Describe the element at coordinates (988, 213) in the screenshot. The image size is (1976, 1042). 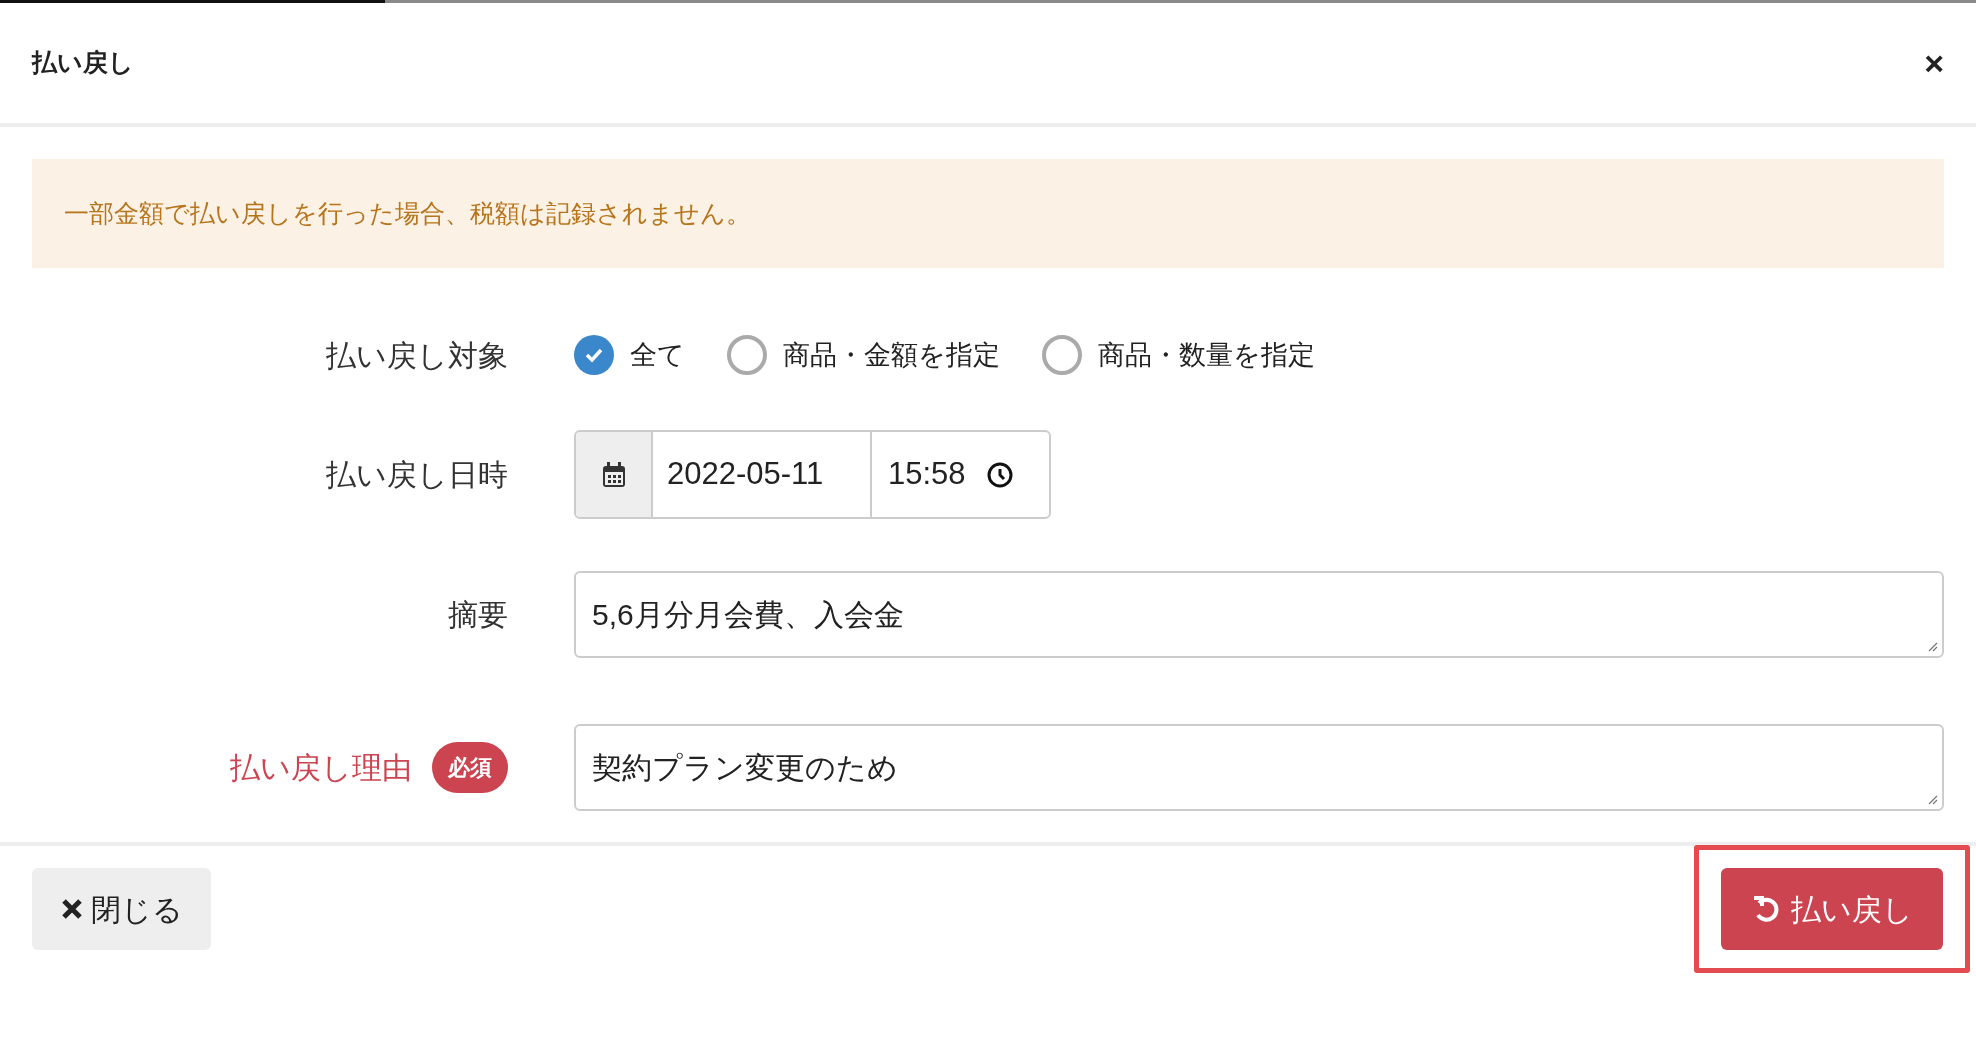
I see `warning-alert: 一部金額で払い戻しを行った場合、税額は記録されません。` at that location.